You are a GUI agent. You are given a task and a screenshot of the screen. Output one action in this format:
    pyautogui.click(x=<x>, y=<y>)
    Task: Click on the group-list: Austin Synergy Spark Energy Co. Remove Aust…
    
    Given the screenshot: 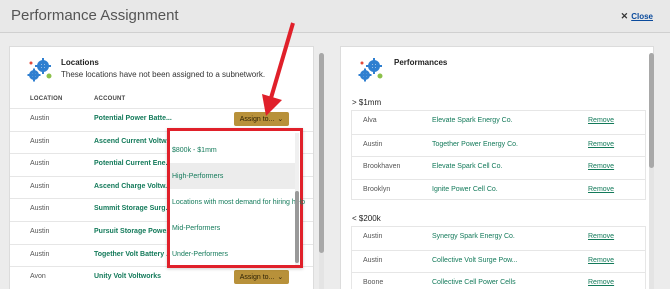 What is the action you would take?
    pyautogui.click(x=498, y=257)
    